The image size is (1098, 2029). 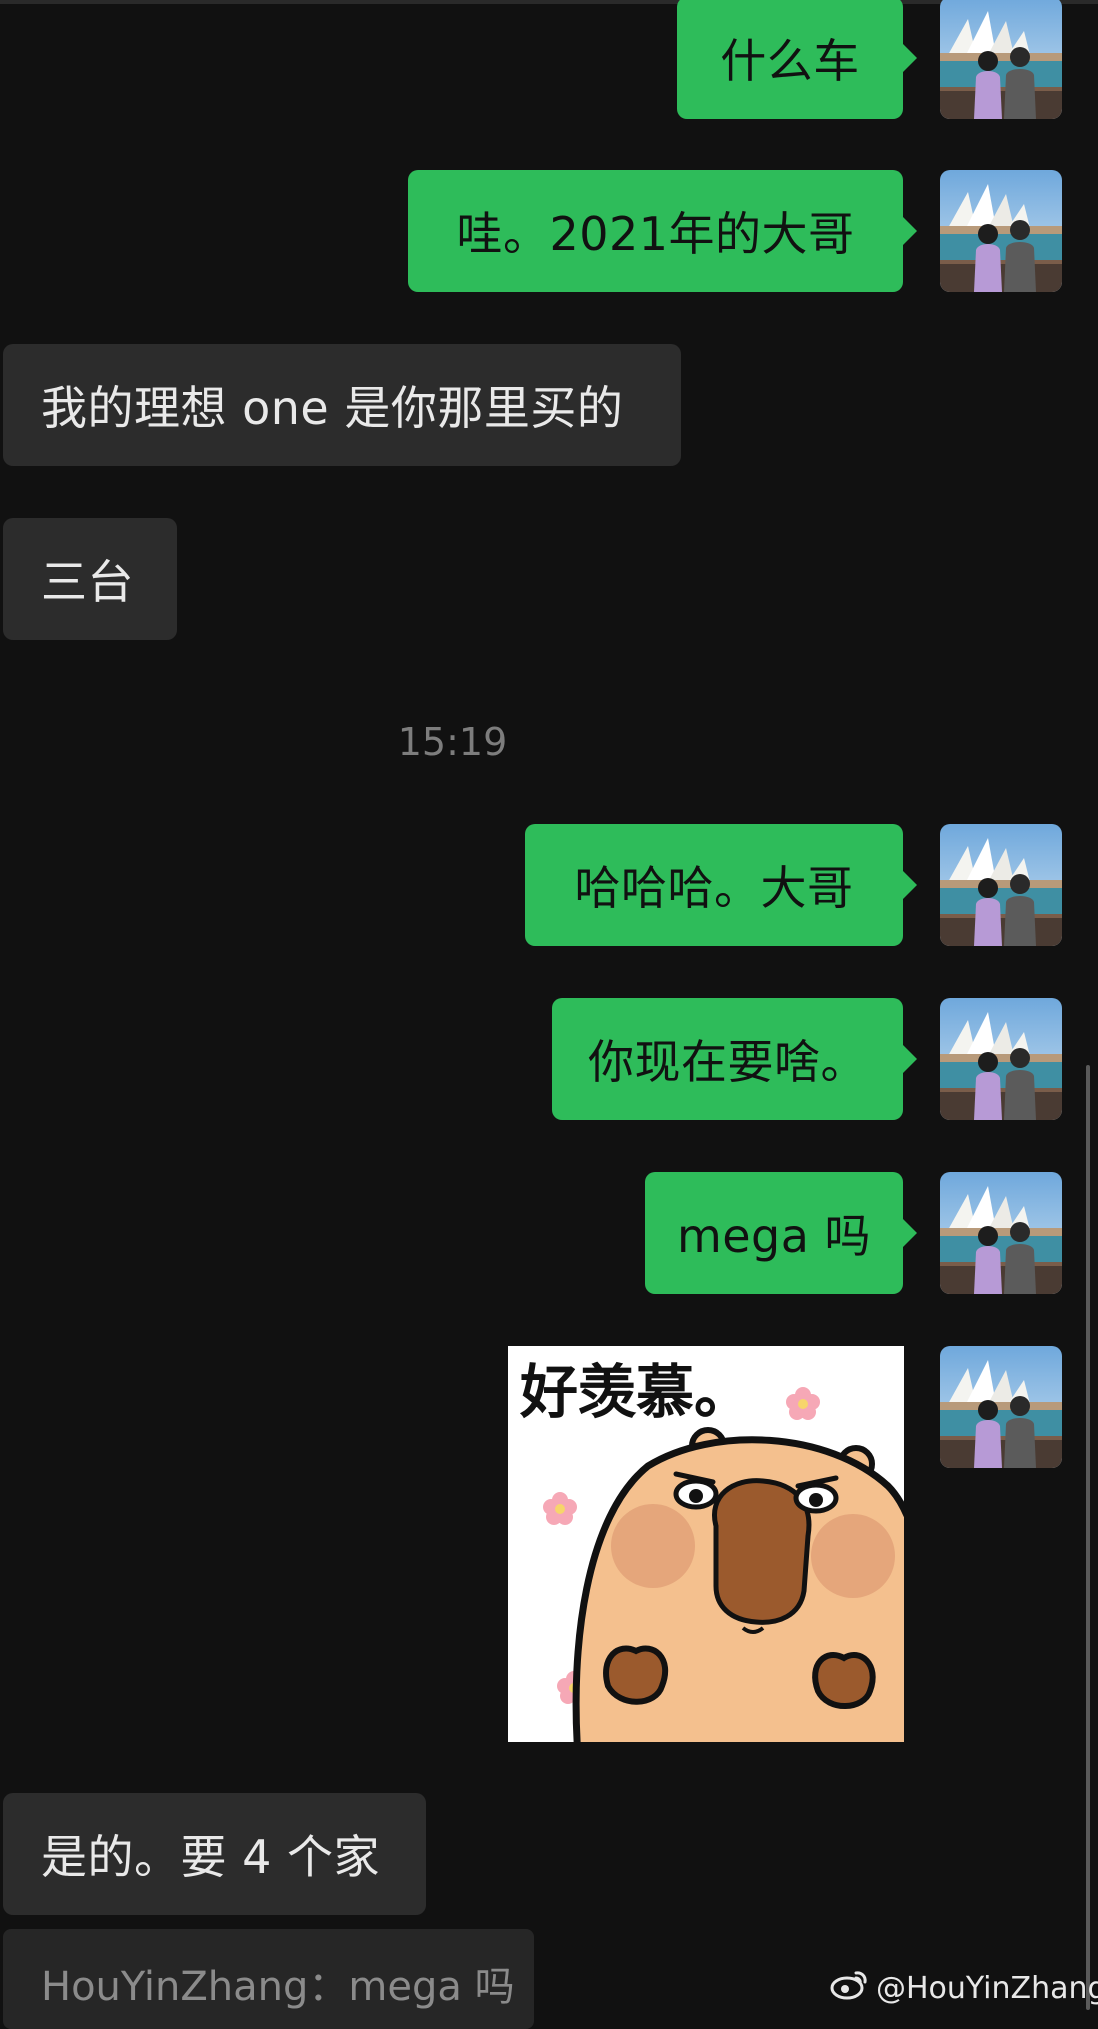 I want to click on quoted-reply: HouYinZhang：mega 吗, so click(x=268, y=1979).